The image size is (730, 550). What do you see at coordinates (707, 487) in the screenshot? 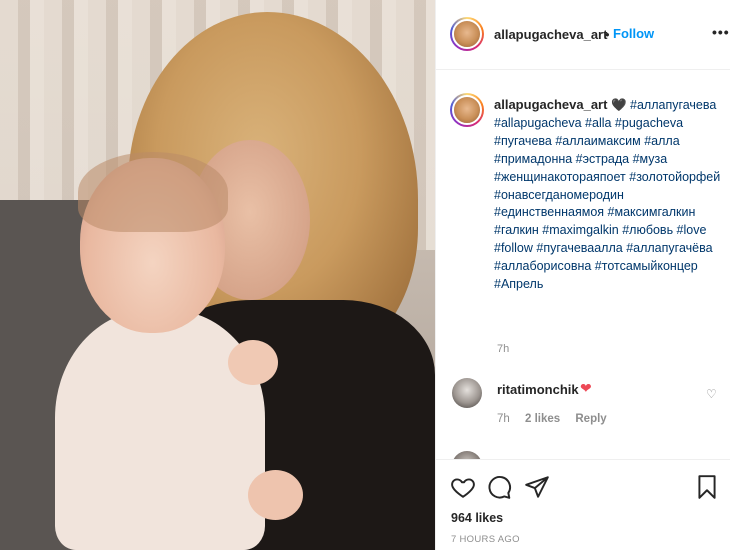
I see `bookmark-icon` at bounding box center [707, 487].